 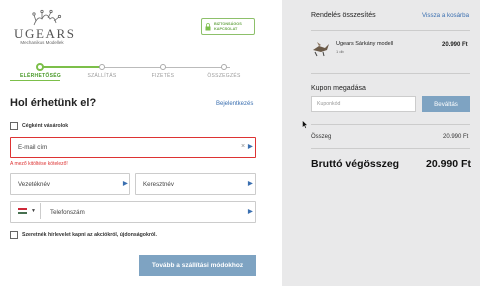 What do you see at coordinates (329, 104) in the screenshot?
I see `coupon-placeholder: Kuponkód` at bounding box center [329, 104].